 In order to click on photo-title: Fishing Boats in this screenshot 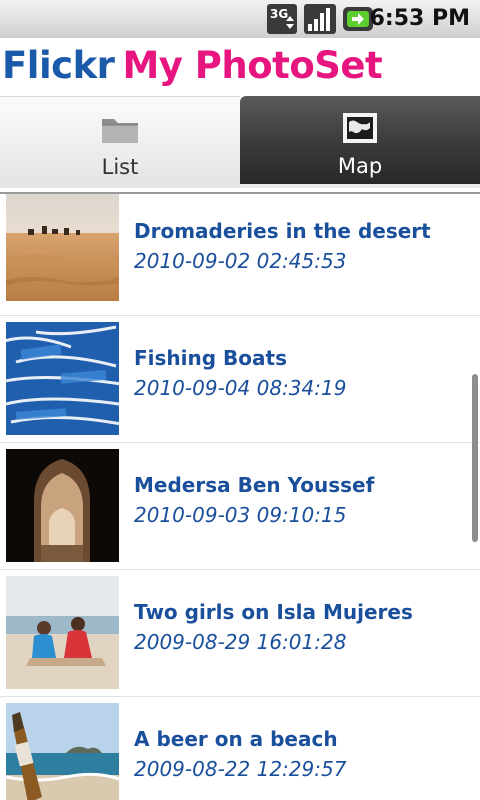, I will do `click(210, 358)`.